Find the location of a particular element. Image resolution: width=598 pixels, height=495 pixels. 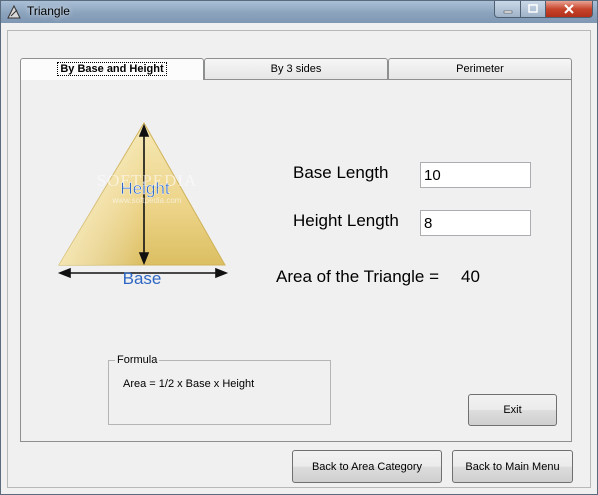

tab-label: By 3 sides is located at coordinates (296, 69).